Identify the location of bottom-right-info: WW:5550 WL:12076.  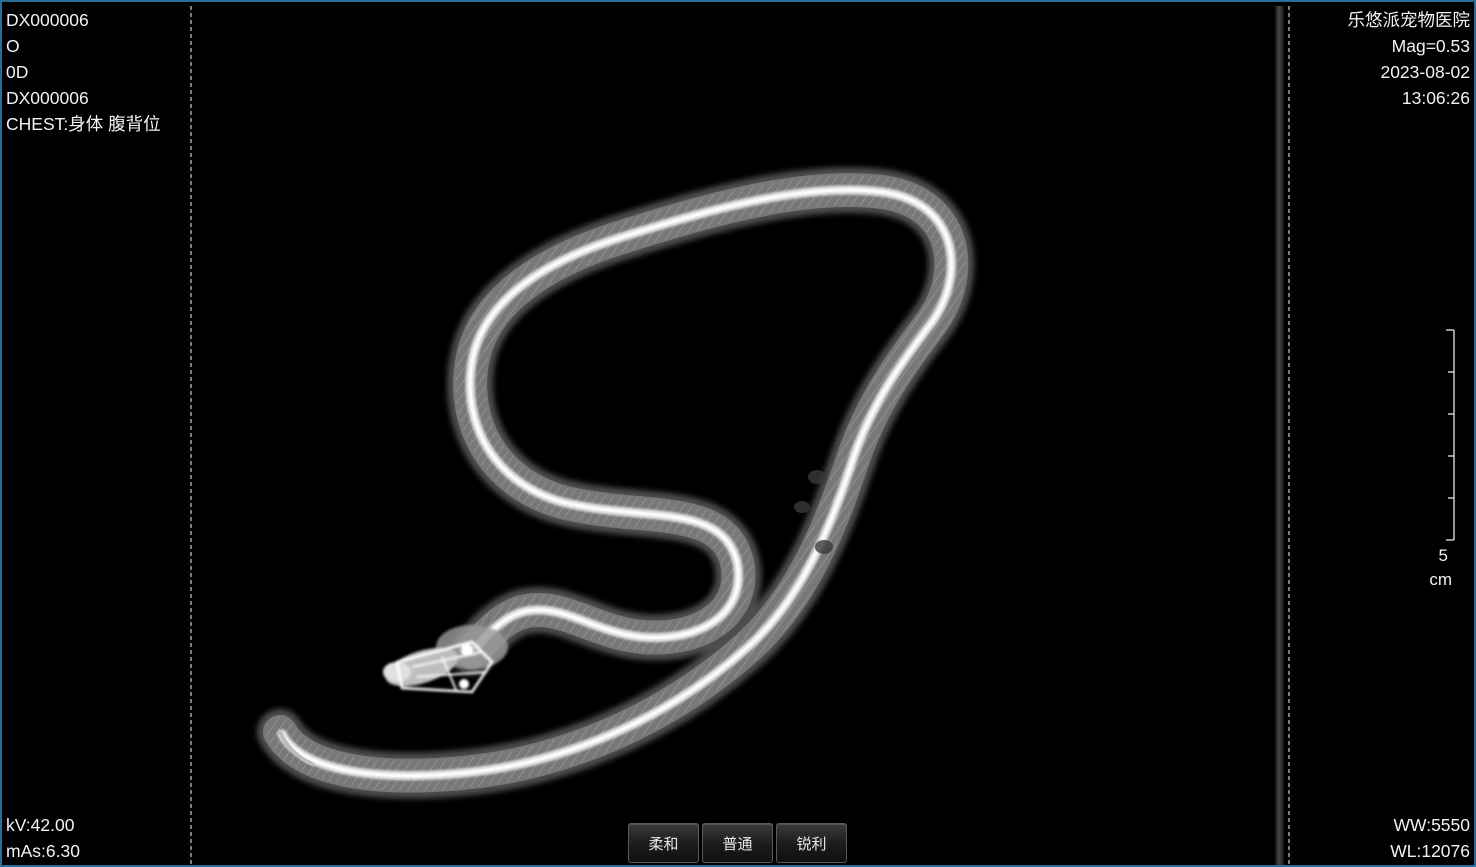
(1430, 838).